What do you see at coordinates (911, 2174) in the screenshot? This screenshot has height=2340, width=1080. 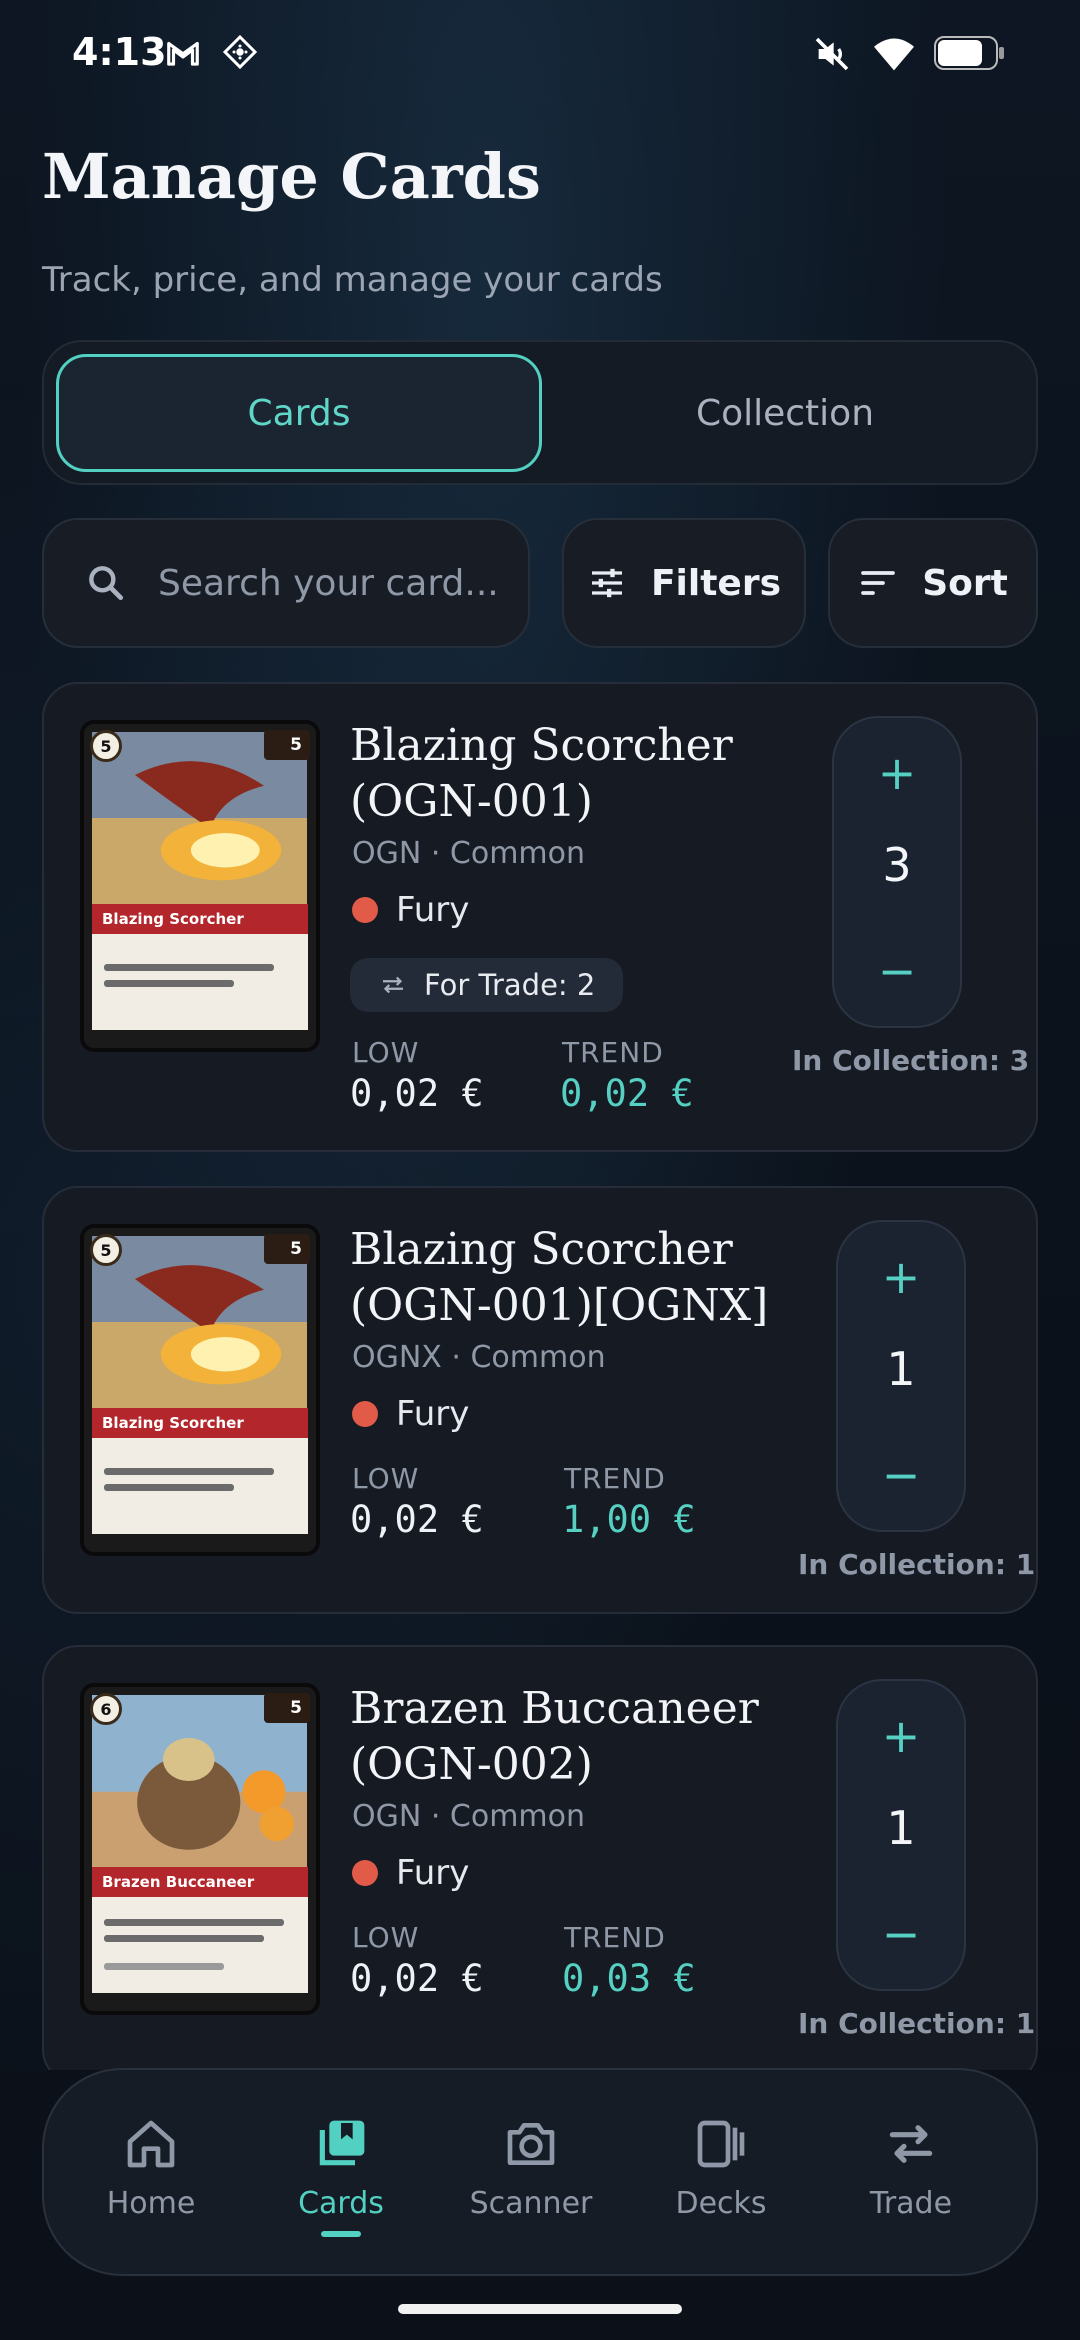 I see `nav-trade: Trade` at bounding box center [911, 2174].